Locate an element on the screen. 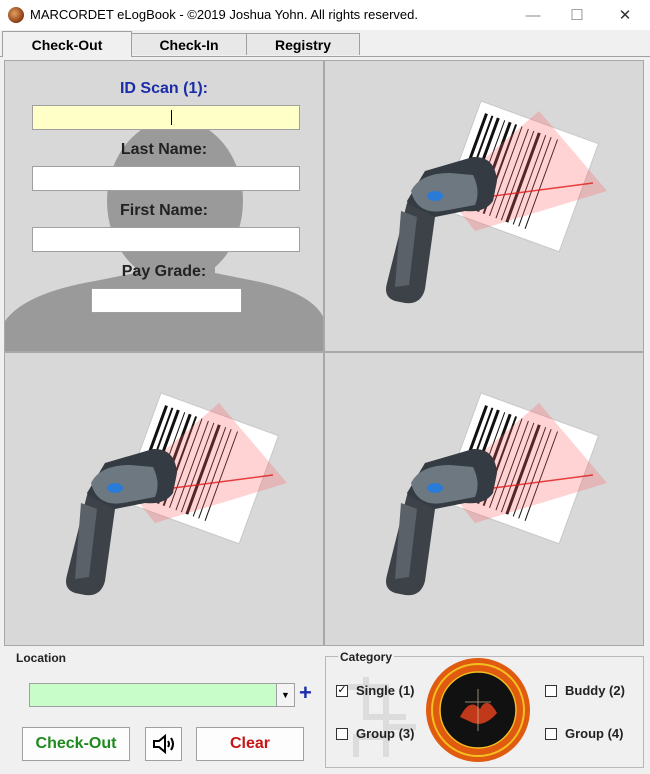 This screenshot has width=650, height=774. buddy-checkbox is located at coordinates (551, 690).